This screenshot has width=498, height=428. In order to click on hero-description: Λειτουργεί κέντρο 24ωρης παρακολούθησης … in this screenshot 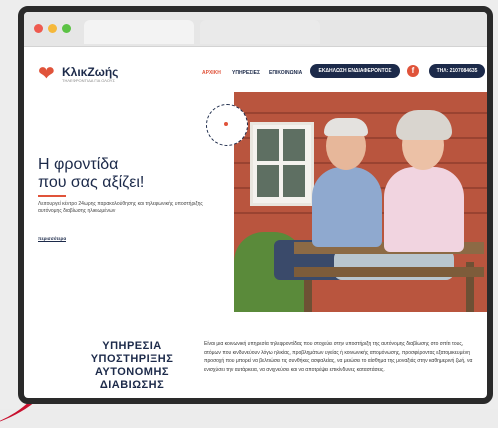, I will do `click(120, 207)`.